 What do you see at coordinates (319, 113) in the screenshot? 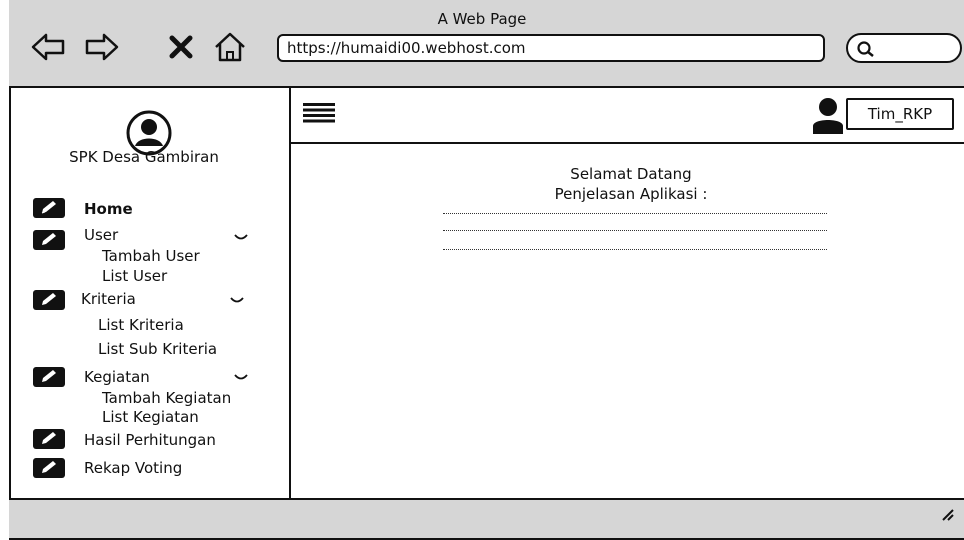
I see `hamburger-menu-icon` at bounding box center [319, 113].